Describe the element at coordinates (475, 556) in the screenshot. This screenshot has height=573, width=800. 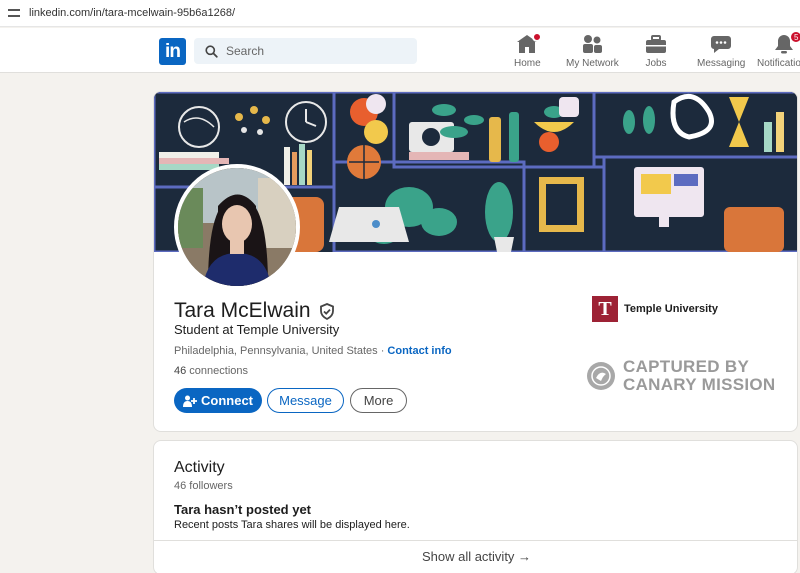
I see `show-all-activity-link: Show all activity →` at that location.